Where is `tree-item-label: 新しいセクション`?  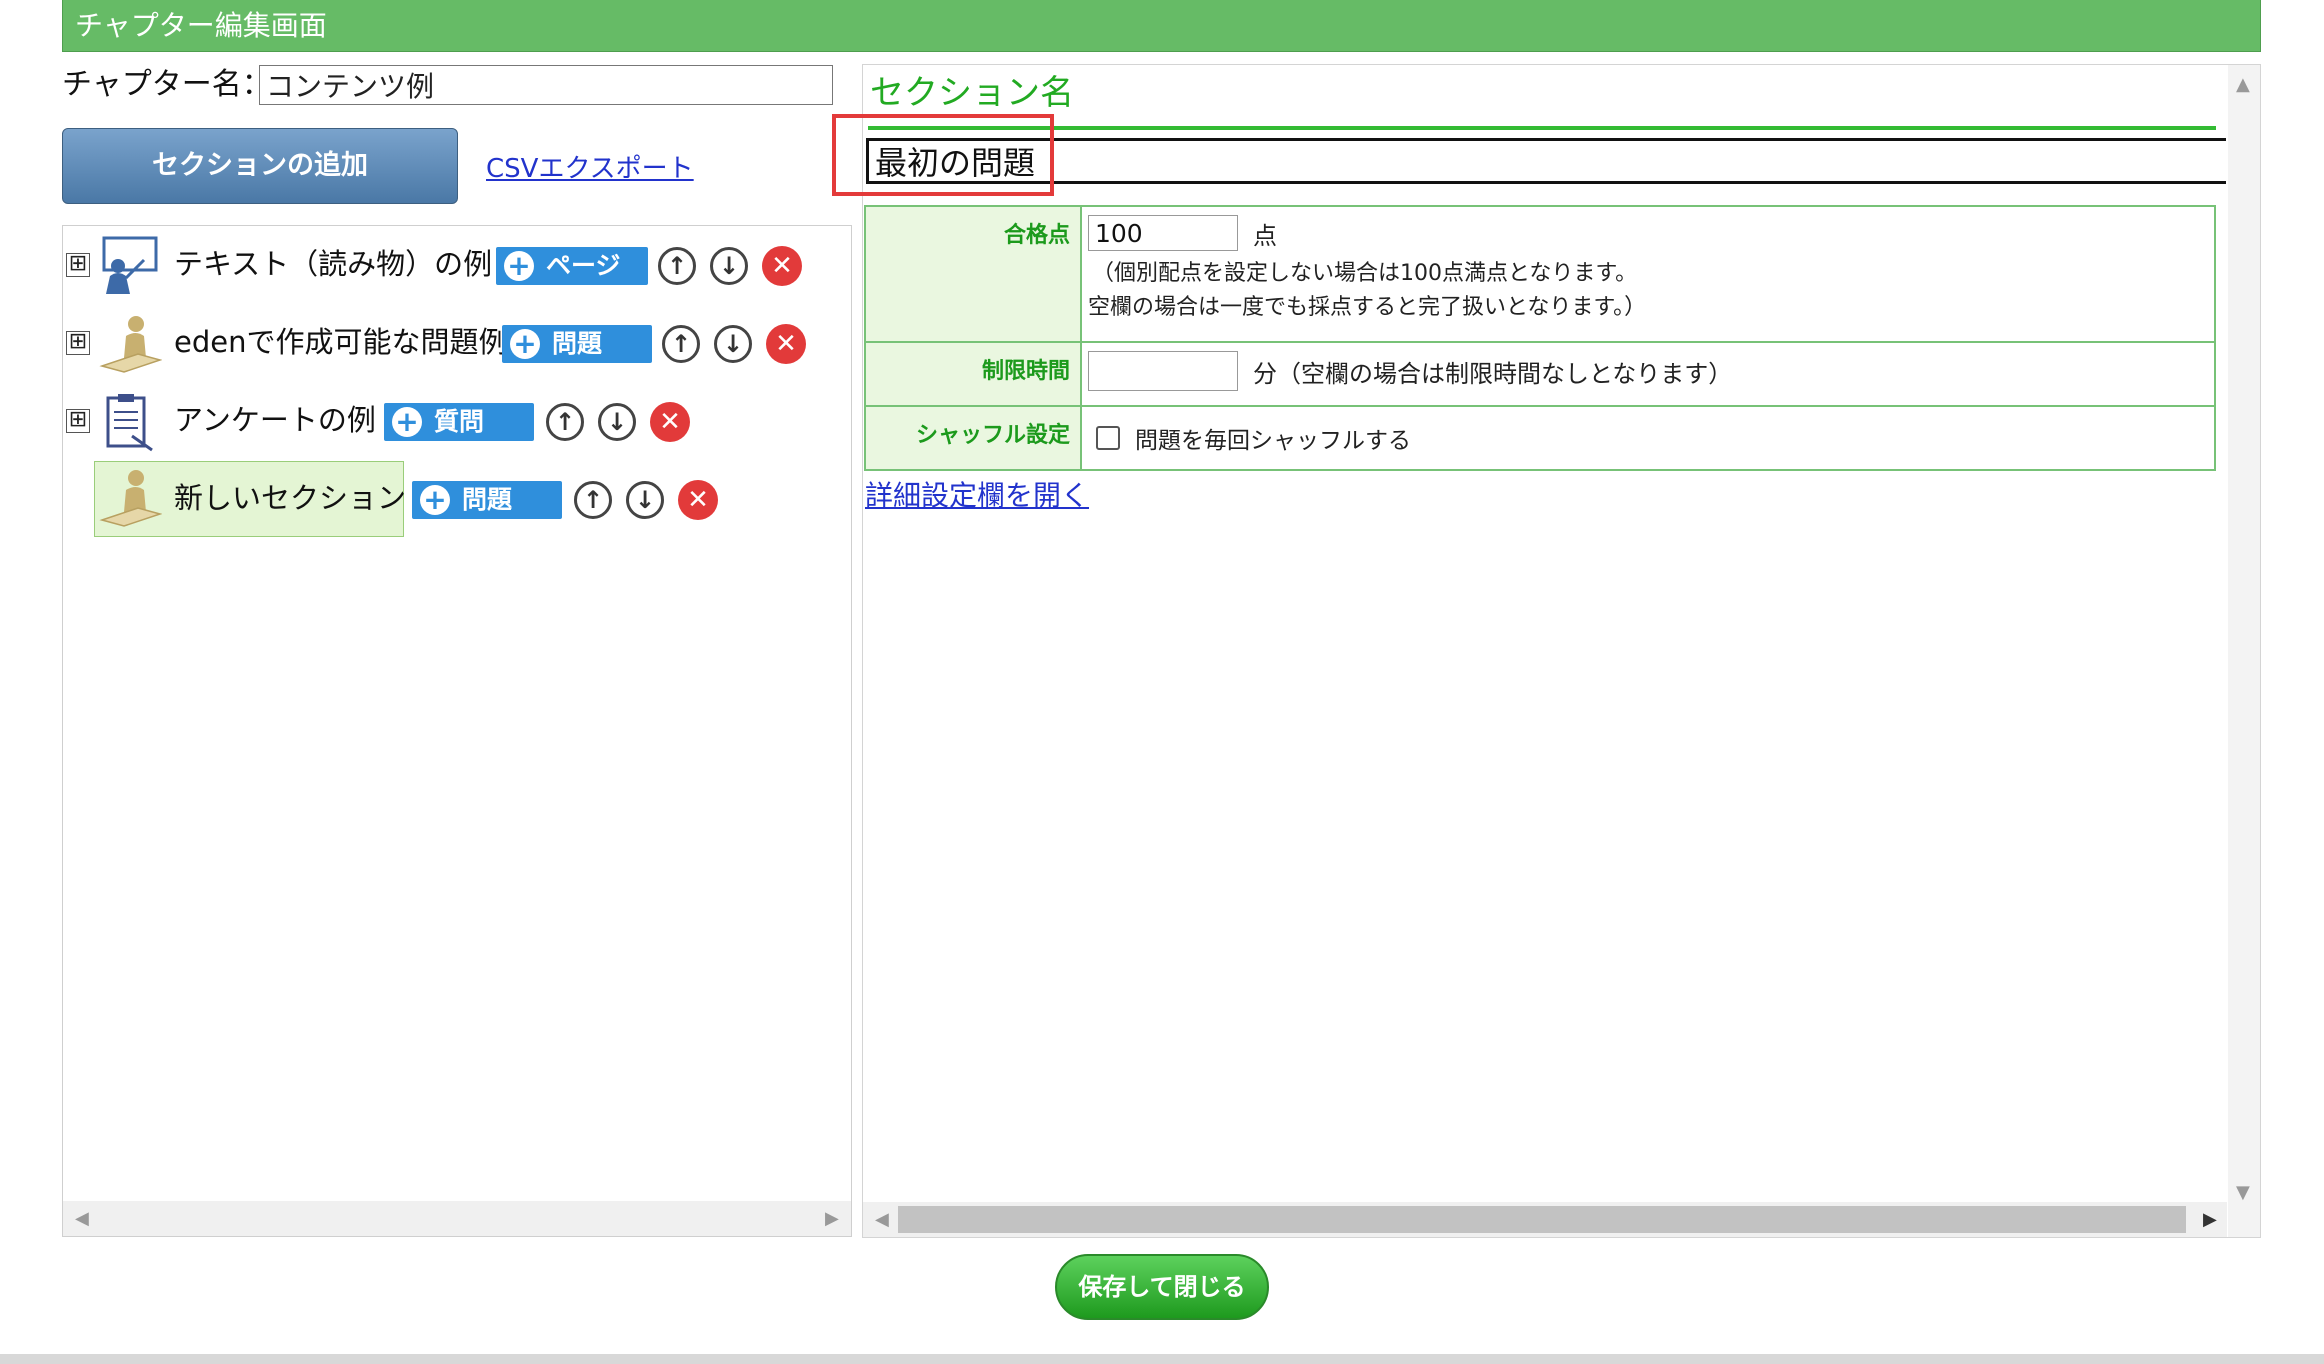
tree-item-label: 新しいセクション is located at coordinates (290, 498).